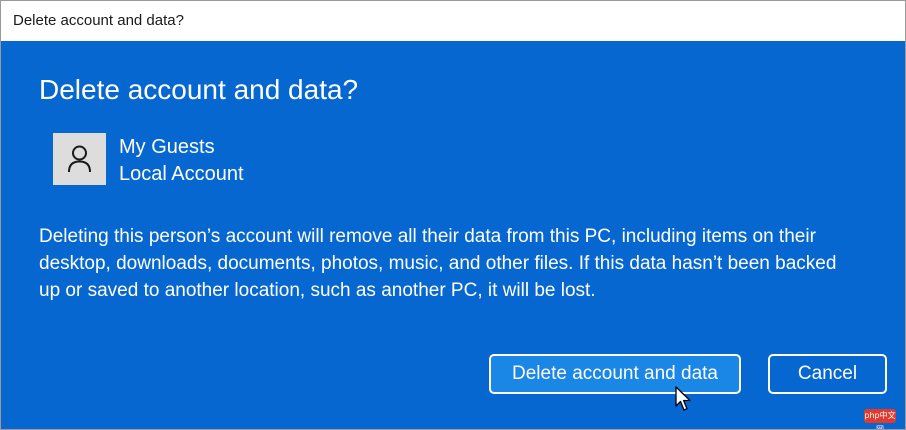 The width and height of the screenshot is (906, 430). I want to click on account-type: Local Account, so click(181, 174).